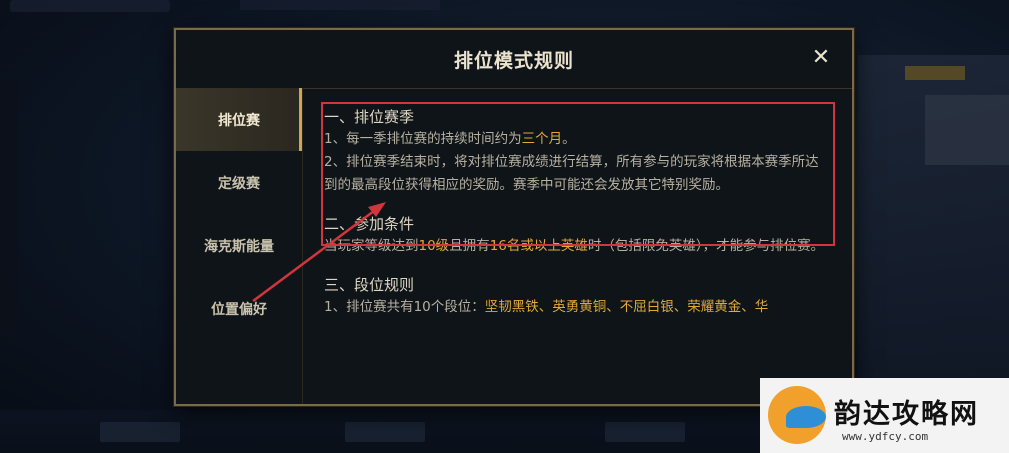 The image size is (1009, 453). I want to click on tab-position-preference: 位置偏好, so click(239, 308).